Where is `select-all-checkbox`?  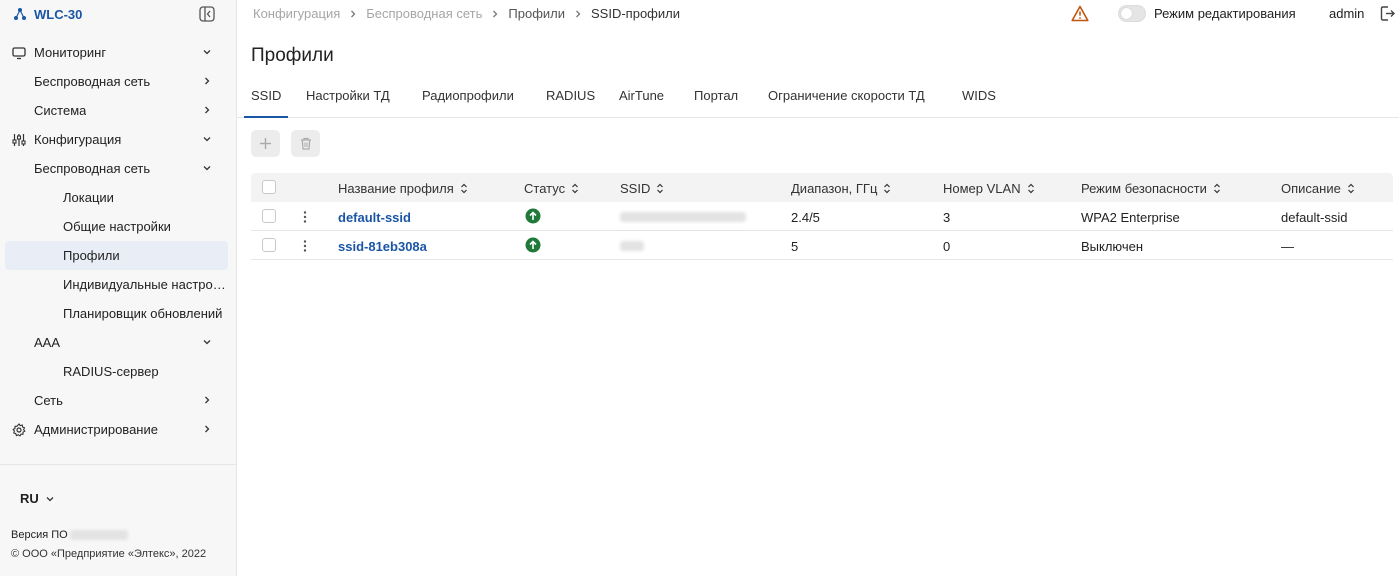
select-all-checkbox is located at coordinates (269, 187).